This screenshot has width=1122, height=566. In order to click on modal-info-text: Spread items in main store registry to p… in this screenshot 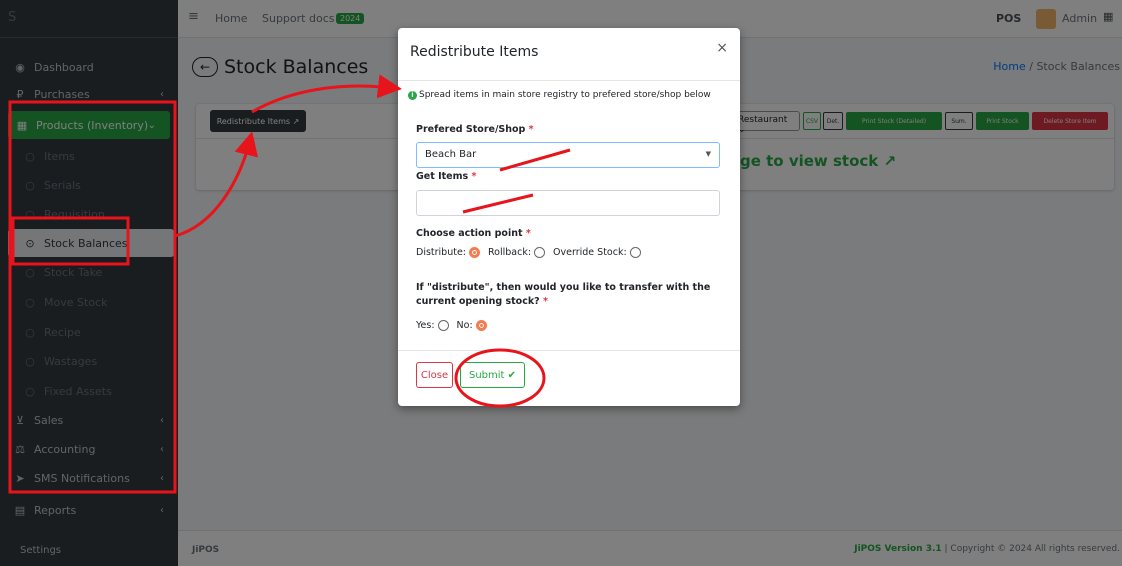, I will do `click(565, 95)`.